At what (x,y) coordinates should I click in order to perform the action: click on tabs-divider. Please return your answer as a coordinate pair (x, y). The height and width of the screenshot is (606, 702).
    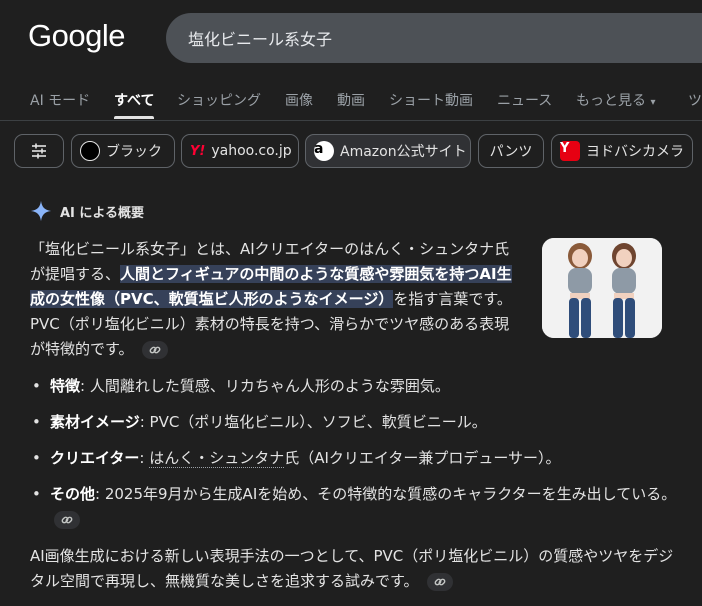
    Looking at the image, I should click on (351, 120).